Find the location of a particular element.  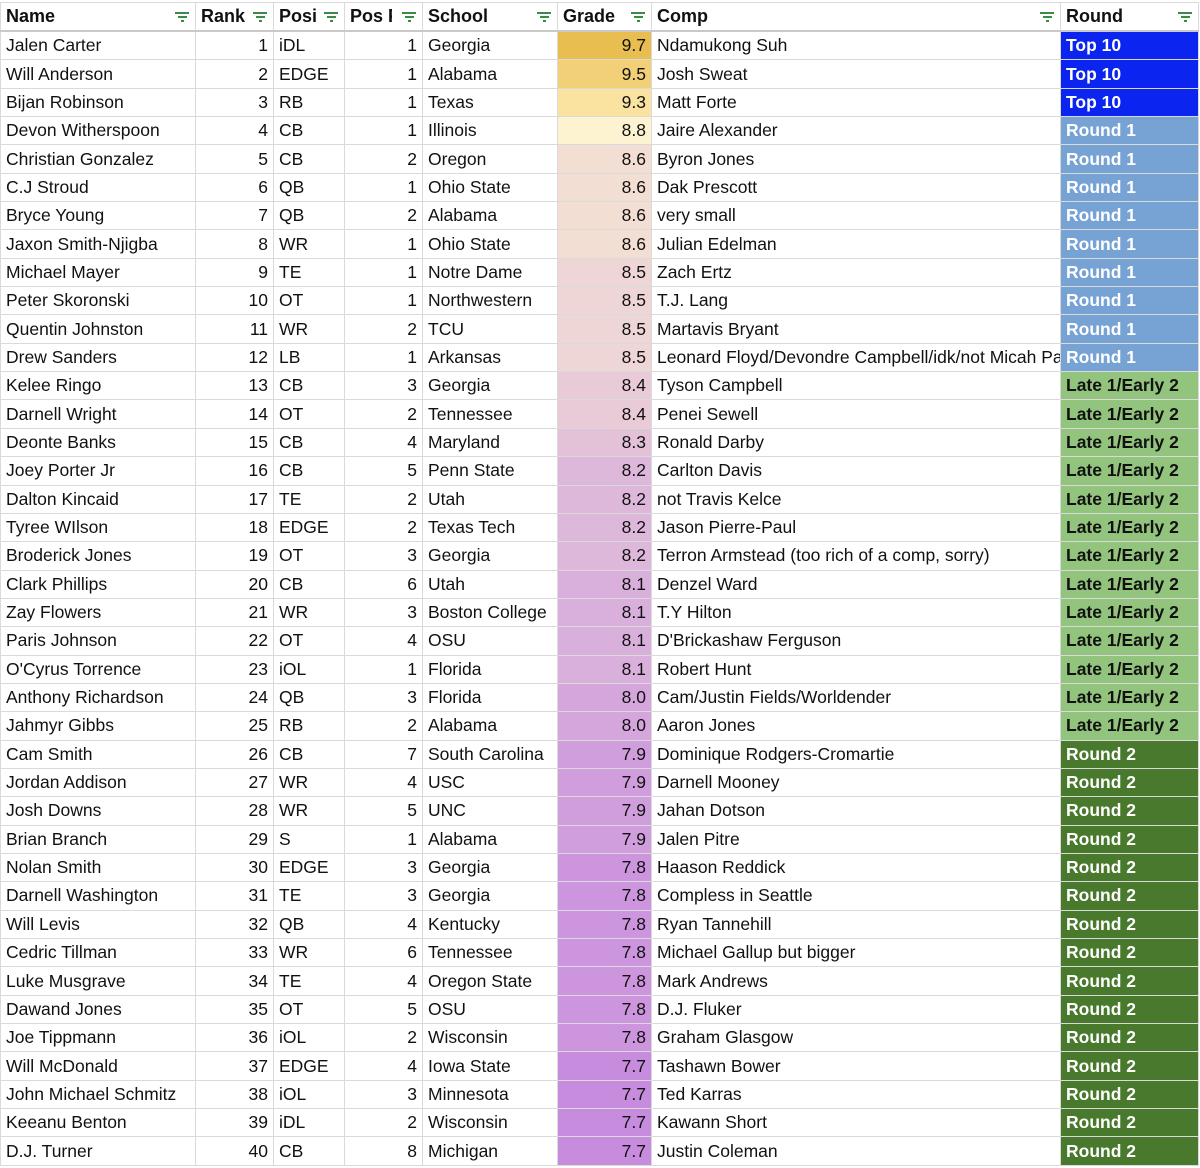

cell-rank: 25 is located at coordinates (234, 726).